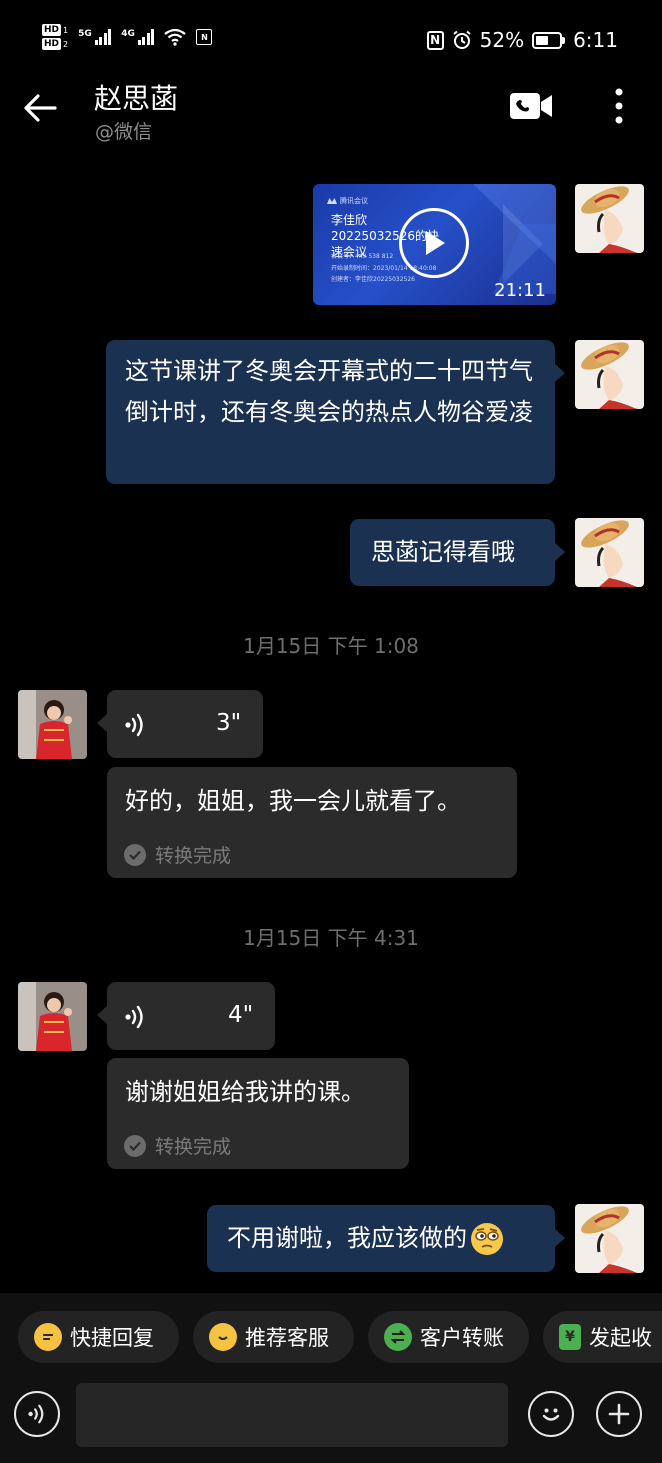 The image size is (662, 1463). I want to click on voice-icon, so click(36, 1414).